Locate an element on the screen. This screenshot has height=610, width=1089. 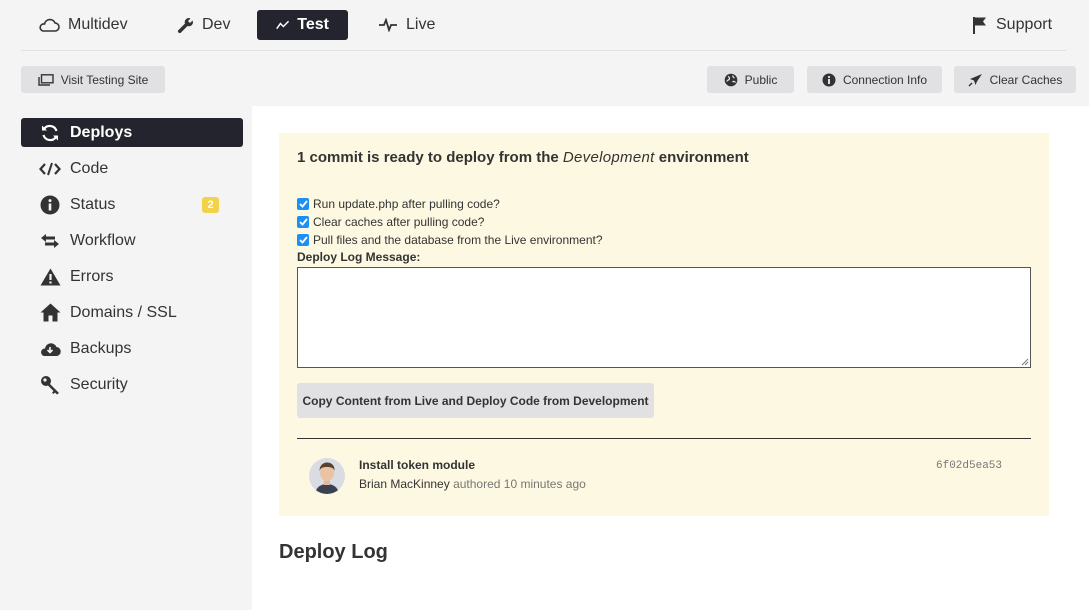
commit-meta: Brian MacKinney authored 10 minutes ago is located at coordinates (472, 484).